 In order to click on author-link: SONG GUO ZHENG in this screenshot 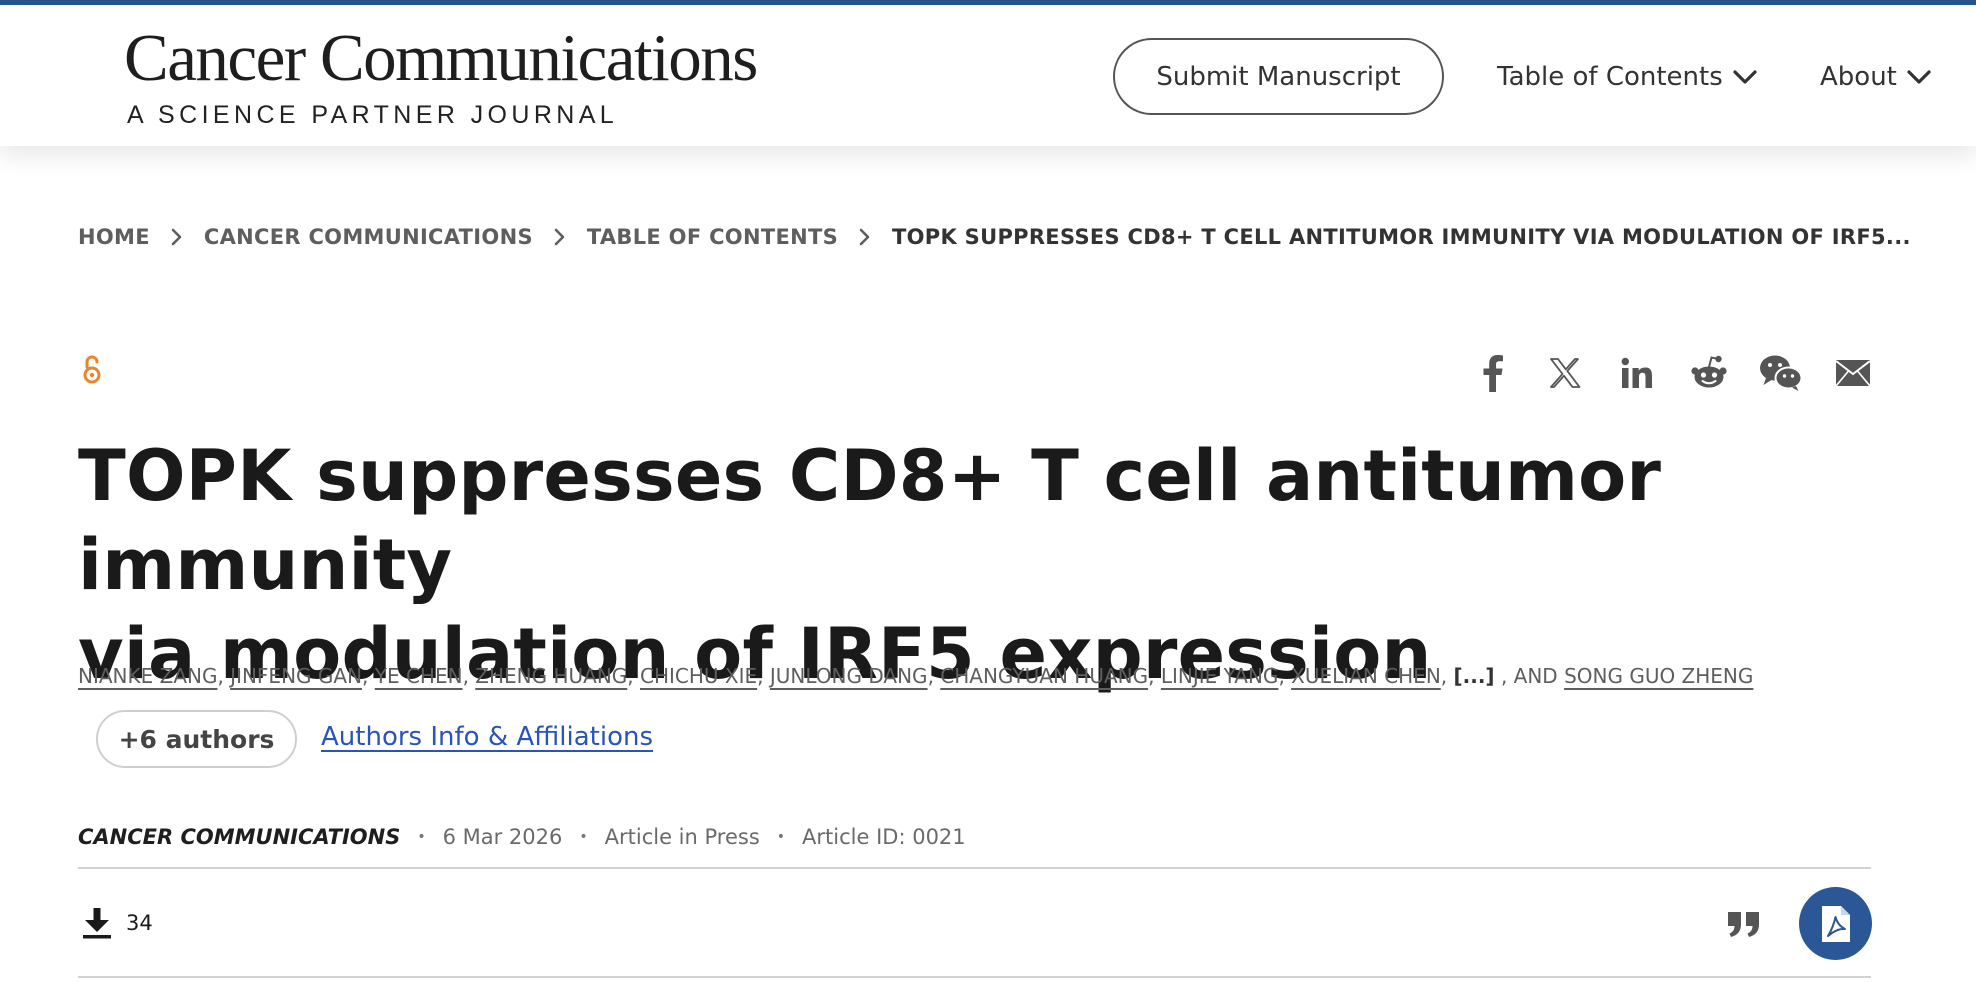, I will do `click(1658, 676)`.